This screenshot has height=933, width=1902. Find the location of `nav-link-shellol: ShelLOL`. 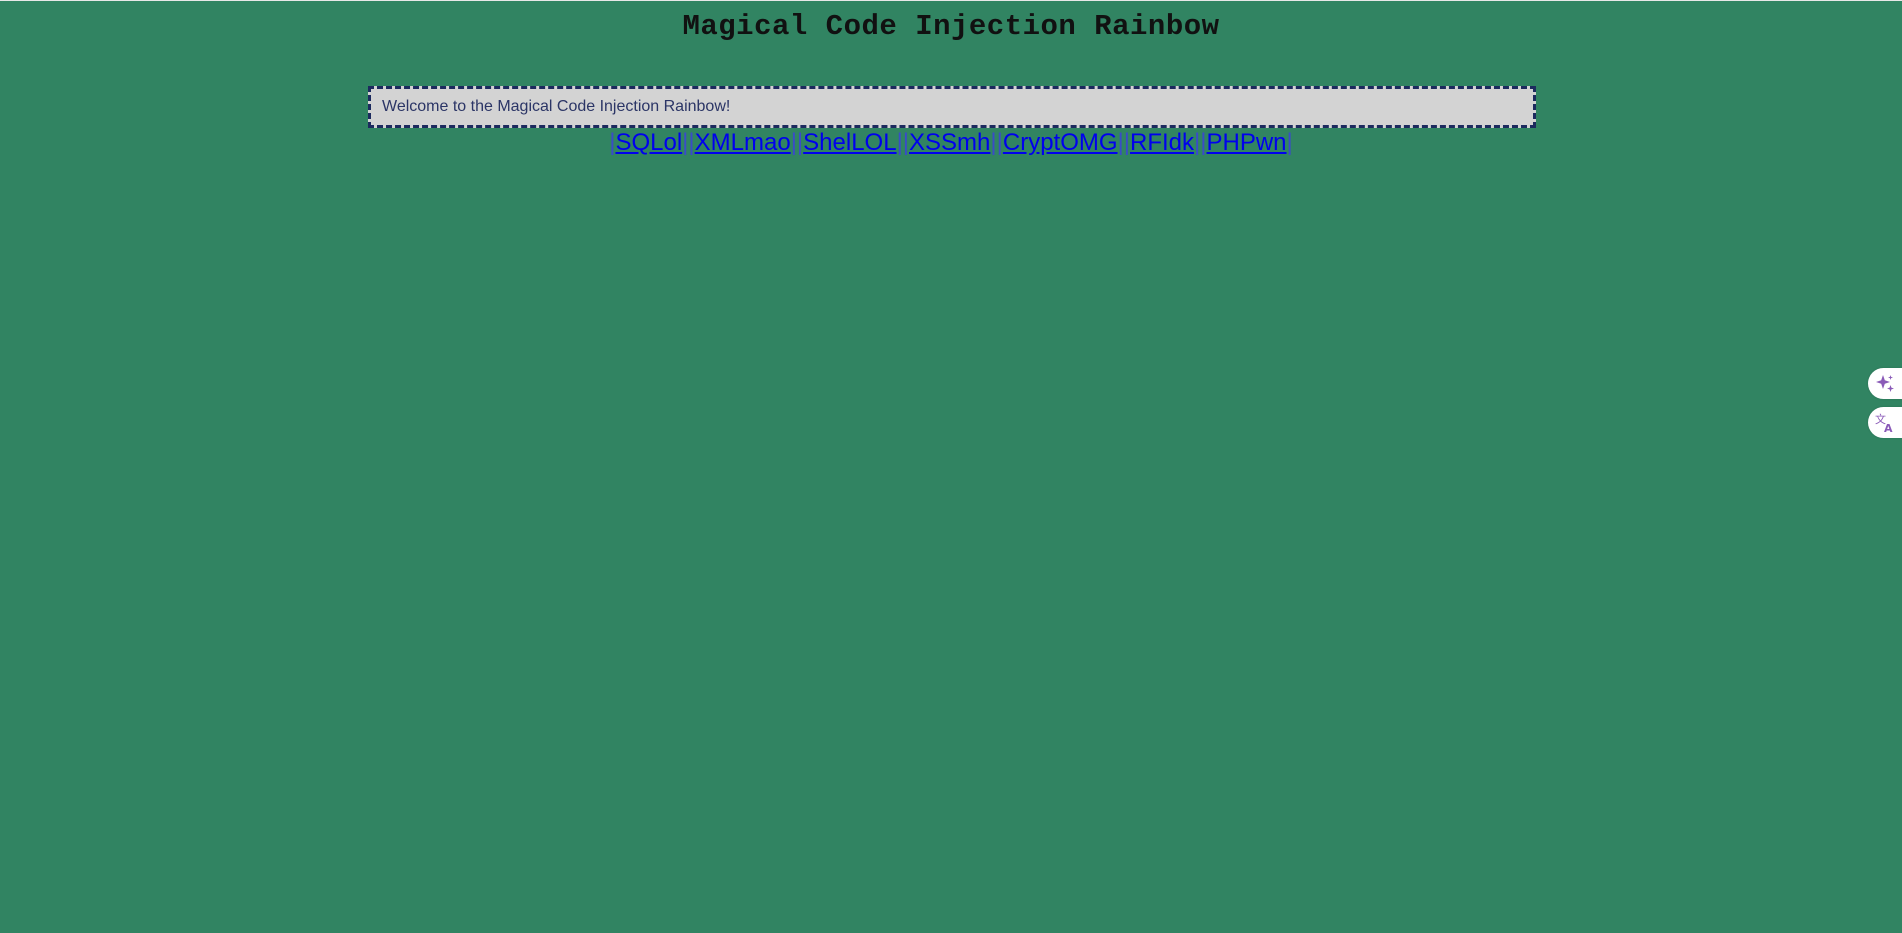

nav-link-shellol: ShelLOL is located at coordinates (849, 142).